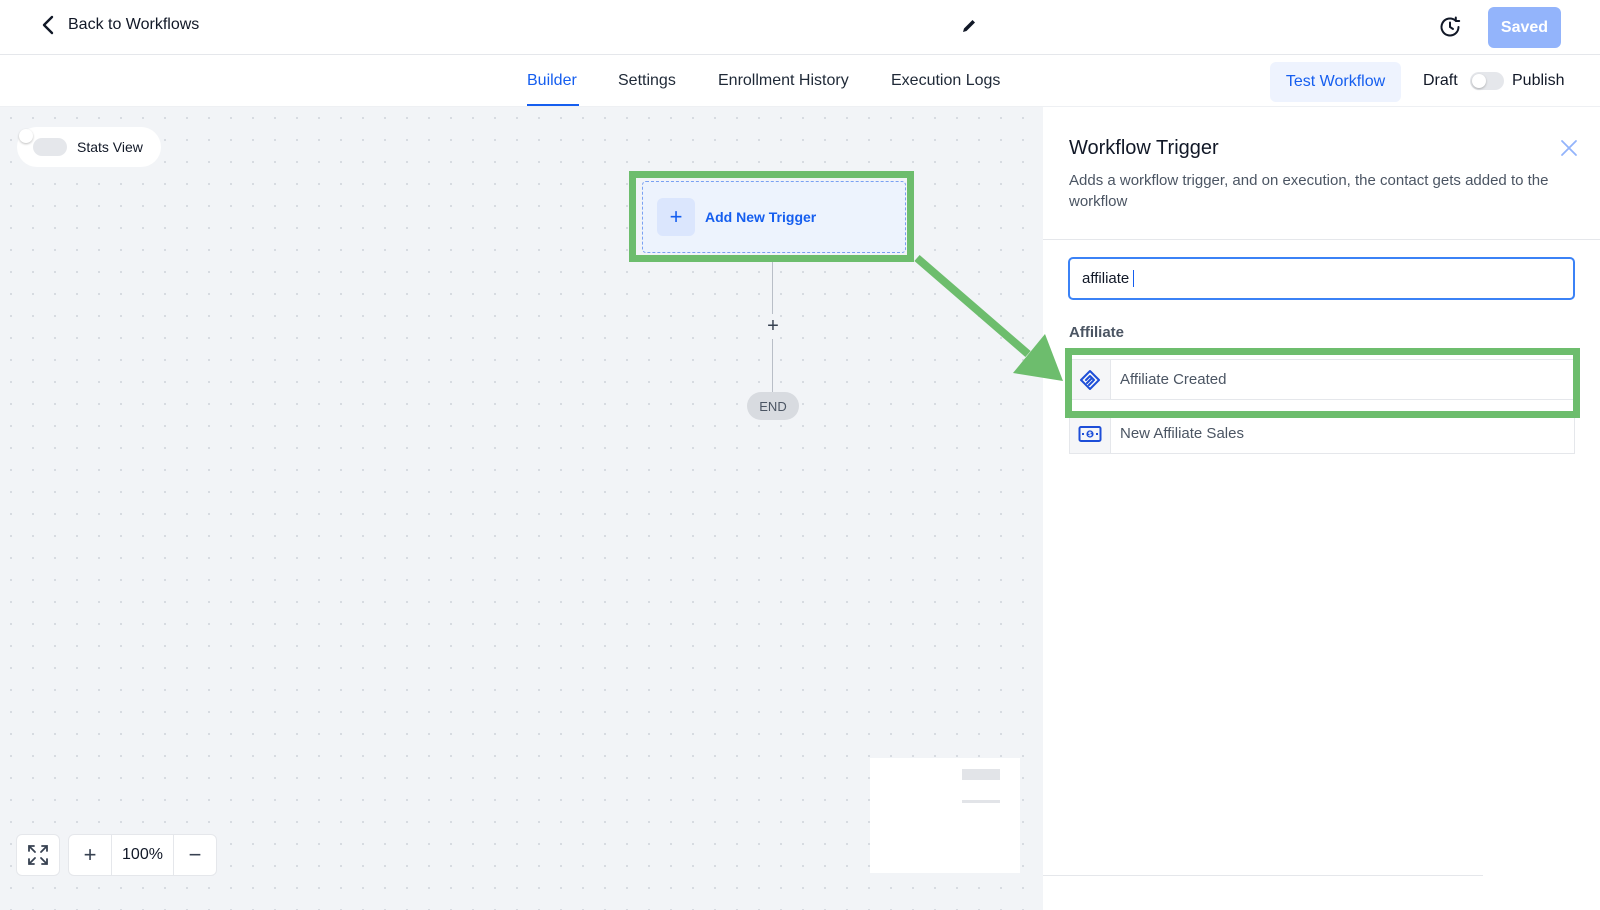  What do you see at coordinates (1097, 332) in the screenshot?
I see `option-group-label: Affiliate` at bounding box center [1097, 332].